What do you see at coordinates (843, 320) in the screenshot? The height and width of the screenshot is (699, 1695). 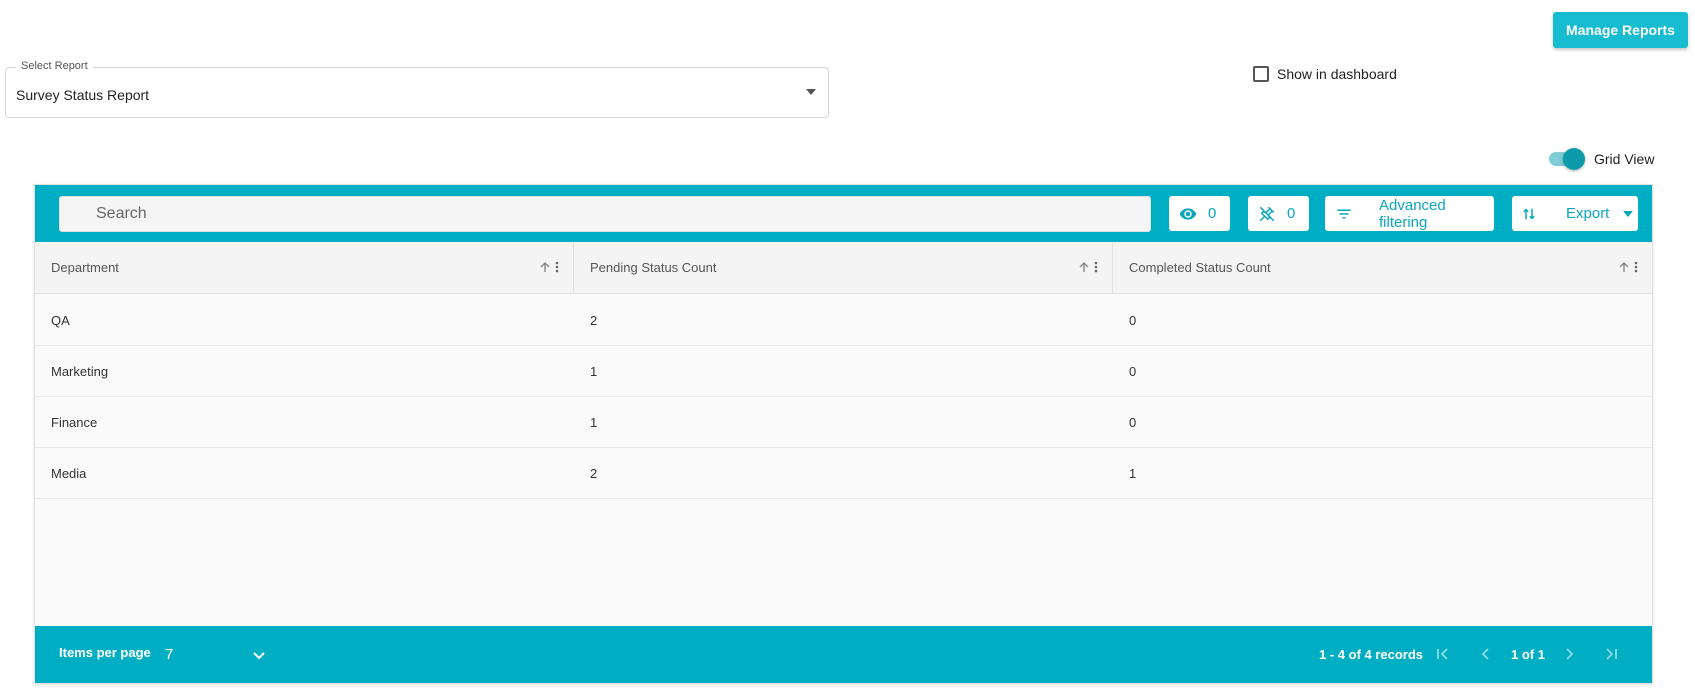 I see `table-row: QA 2 0` at bounding box center [843, 320].